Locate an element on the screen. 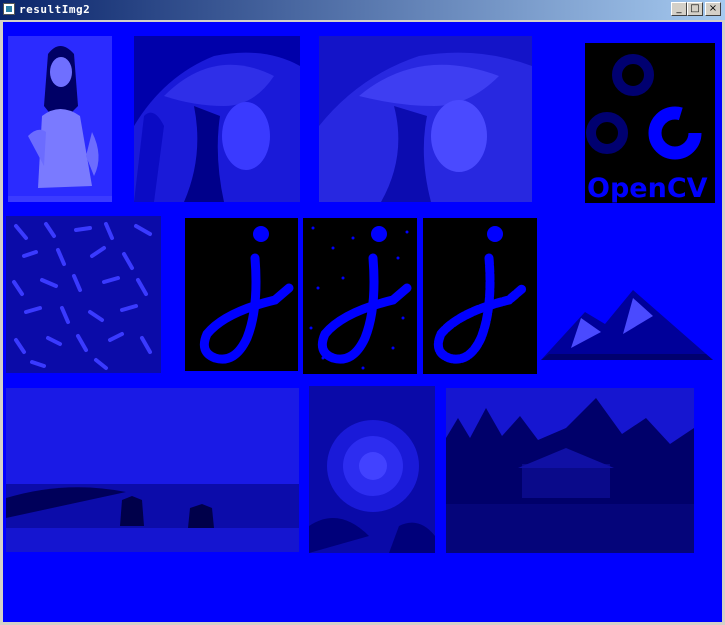 The width and height of the screenshot is (725, 625). seascape-image is located at coordinates (152, 470).